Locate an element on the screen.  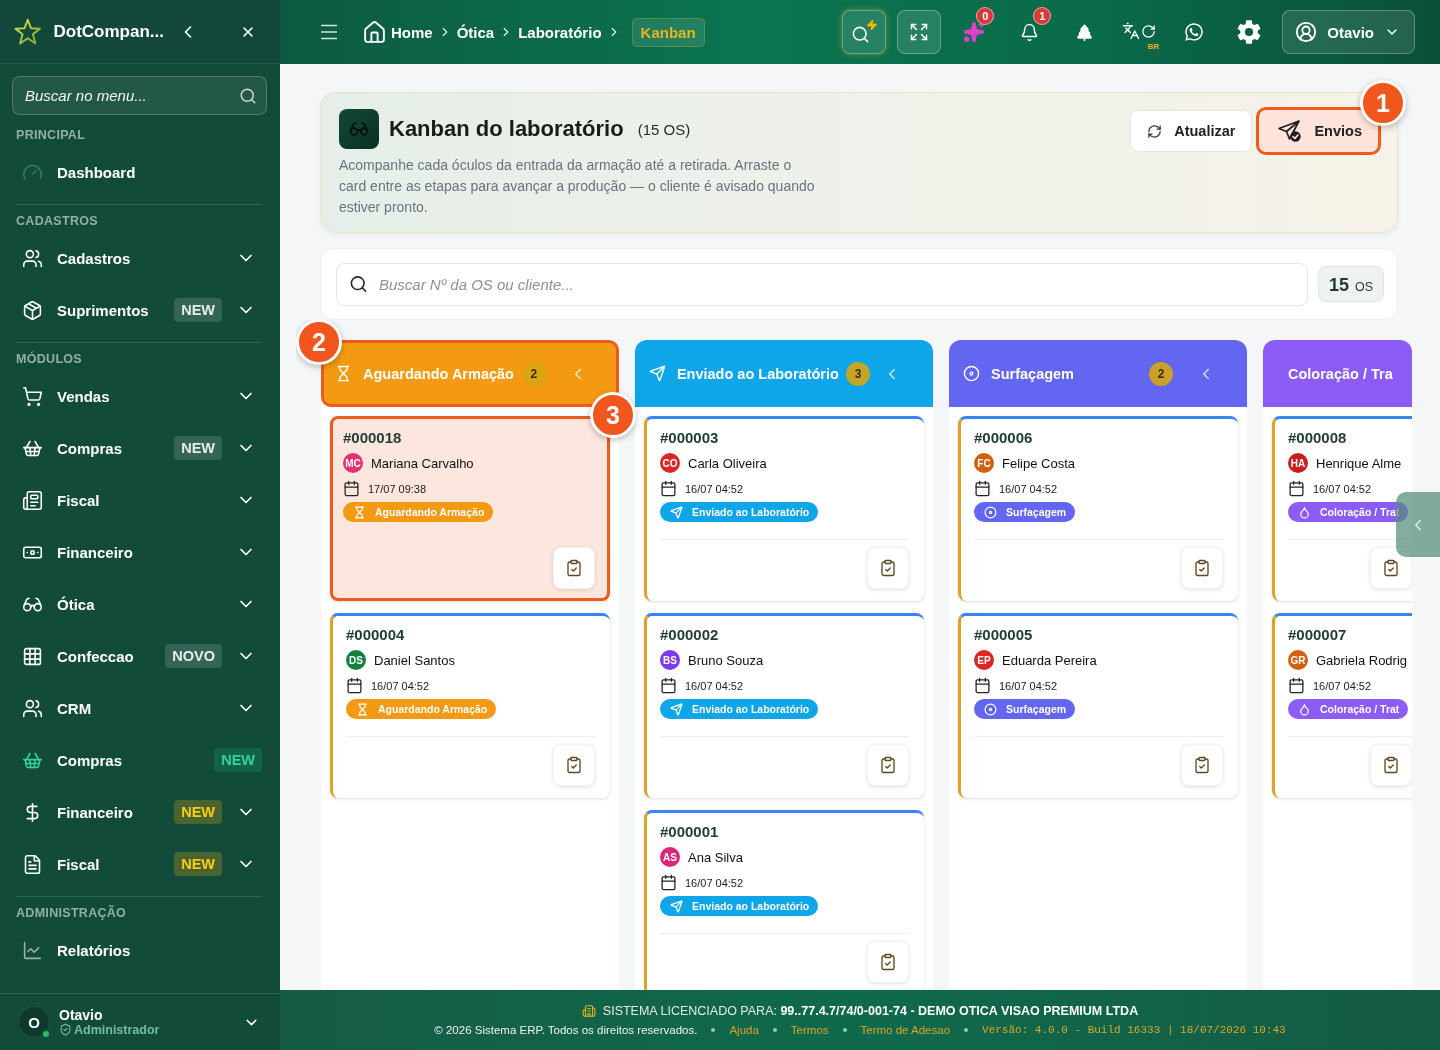
step-number-badge: 1 is located at coordinates (1383, 103).